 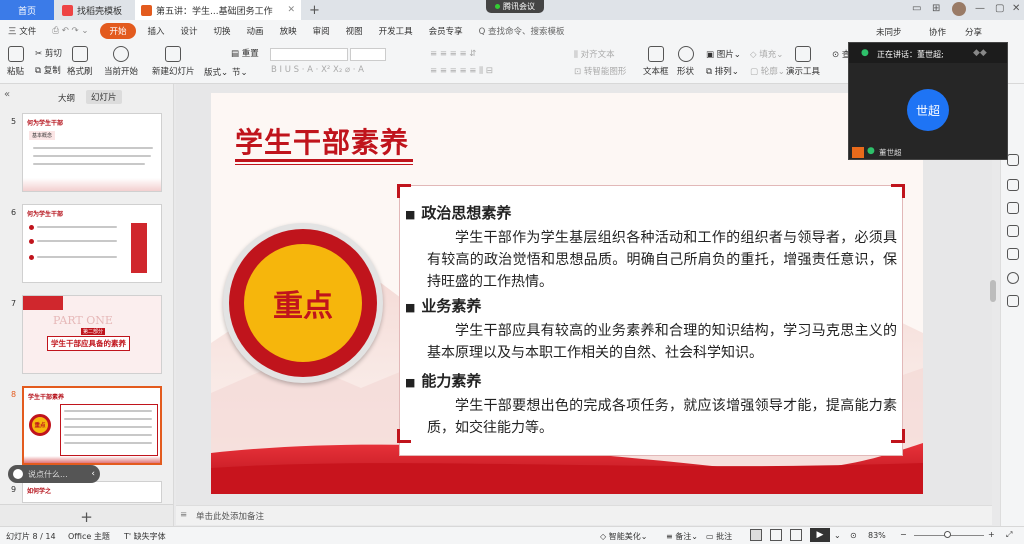 What do you see at coordinates (1013, 208) in the screenshot?
I see `edit-icon` at bounding box center [1013, 208].